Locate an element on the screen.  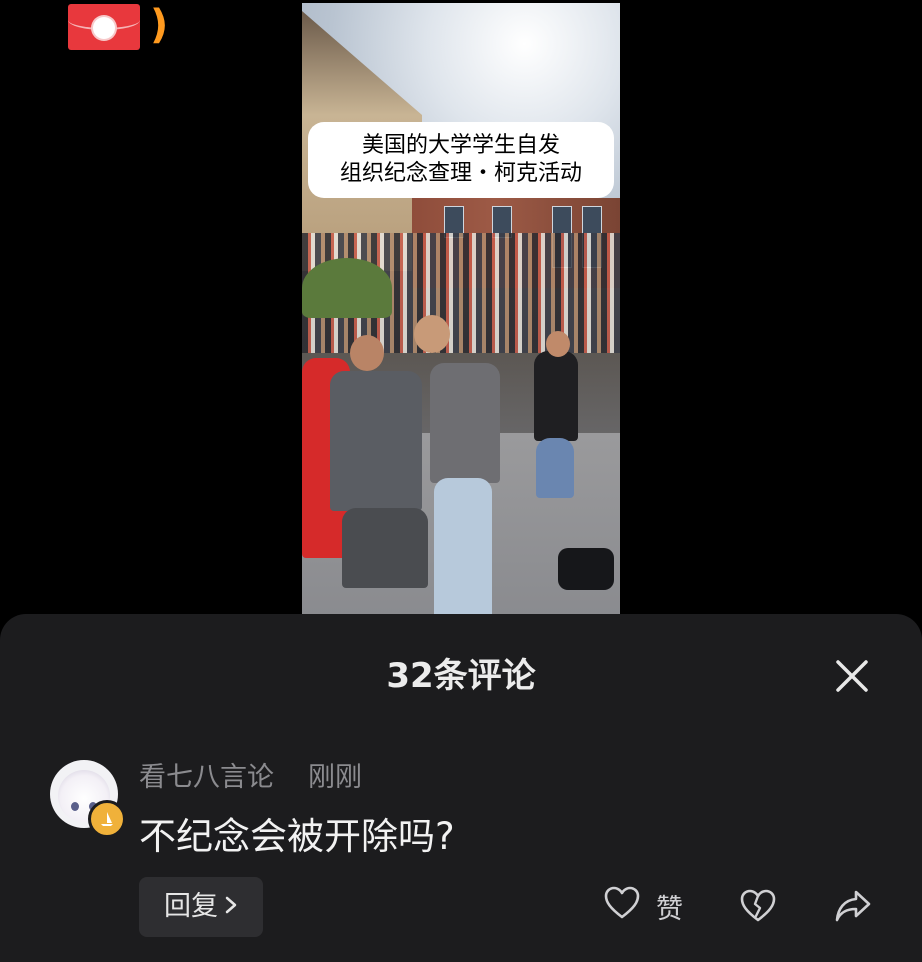
red-envelope-icon is located at coordinates (104, 27).